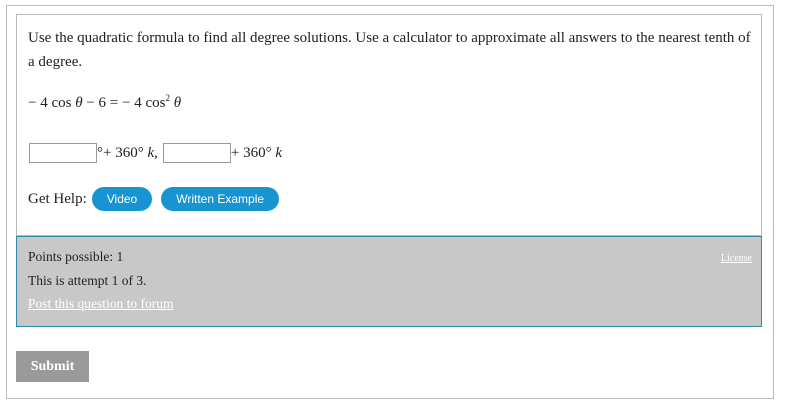 The height and width of the screenshot is (412, 787). I want to click on submit-button: Submit, so click(52, 366).